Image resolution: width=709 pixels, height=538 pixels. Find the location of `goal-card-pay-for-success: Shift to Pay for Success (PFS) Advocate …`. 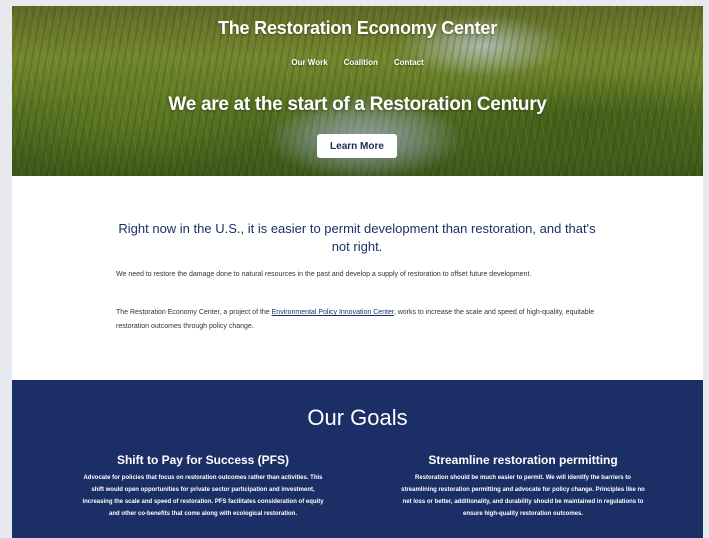

goal-card-pay-for-success: Shift to Pay for Success (PFS) Advocate … is located at coordinates (203, 486).